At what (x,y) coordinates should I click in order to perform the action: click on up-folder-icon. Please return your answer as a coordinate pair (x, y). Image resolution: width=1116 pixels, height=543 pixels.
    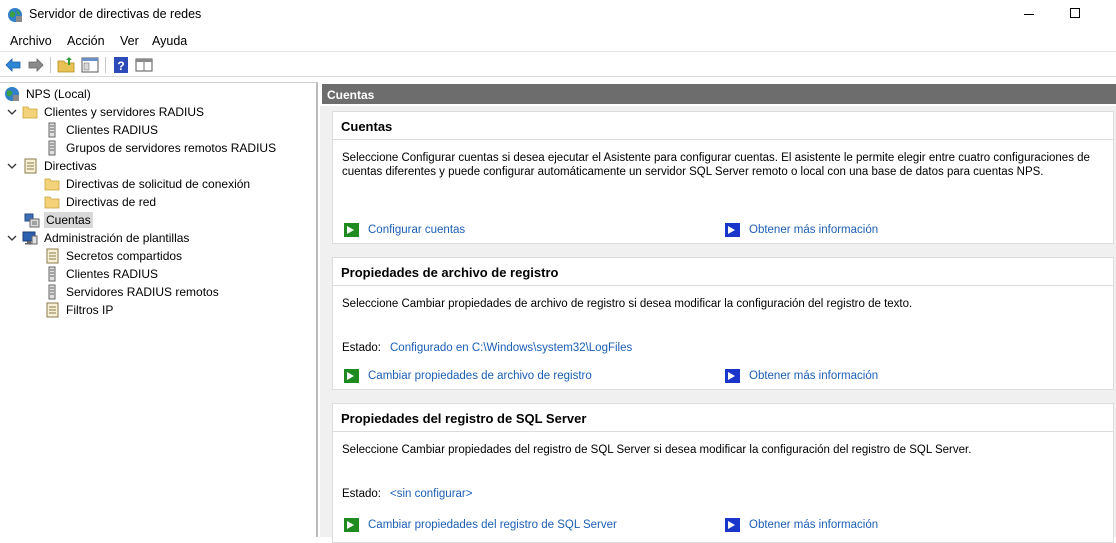
    Looking at the image, I should click on (66, 65).